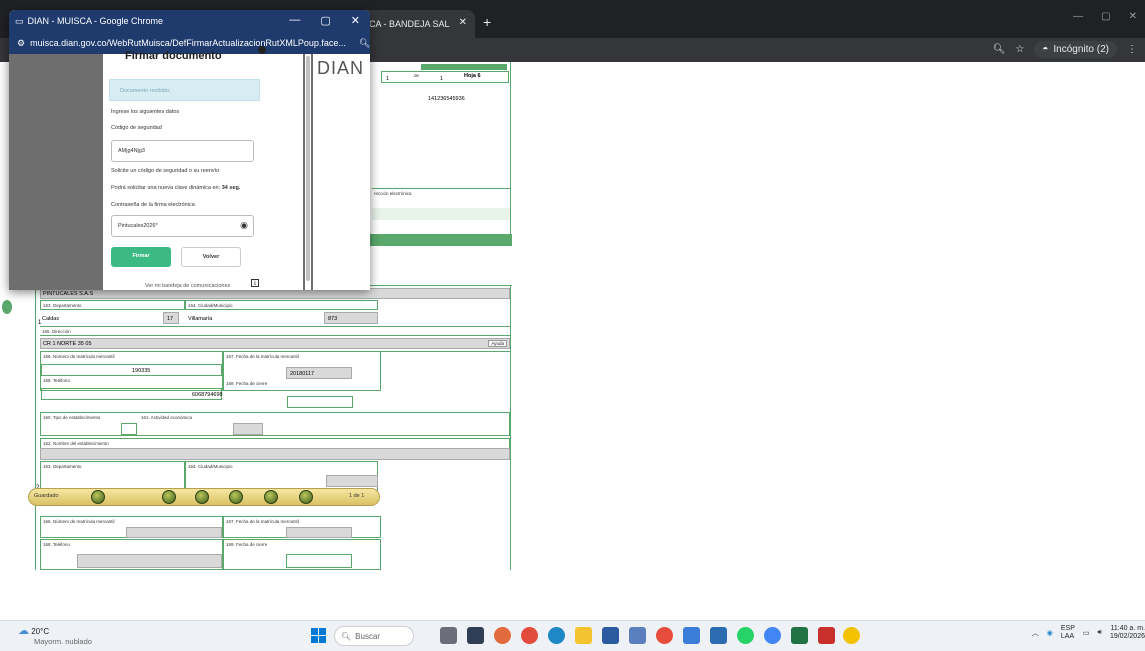  I want to click on weather-temp: 20°C, so click(40, 631).